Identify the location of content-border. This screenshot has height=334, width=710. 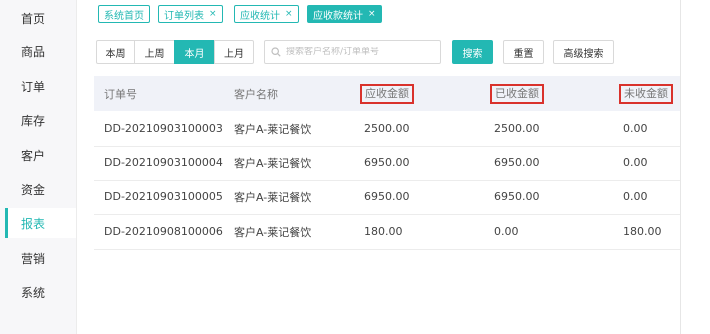
(680, 167).